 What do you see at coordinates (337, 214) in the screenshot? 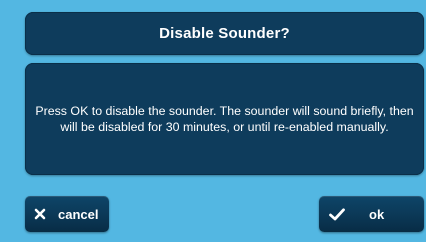
I see `checkmark-icon` at bounding box center [337, 214].